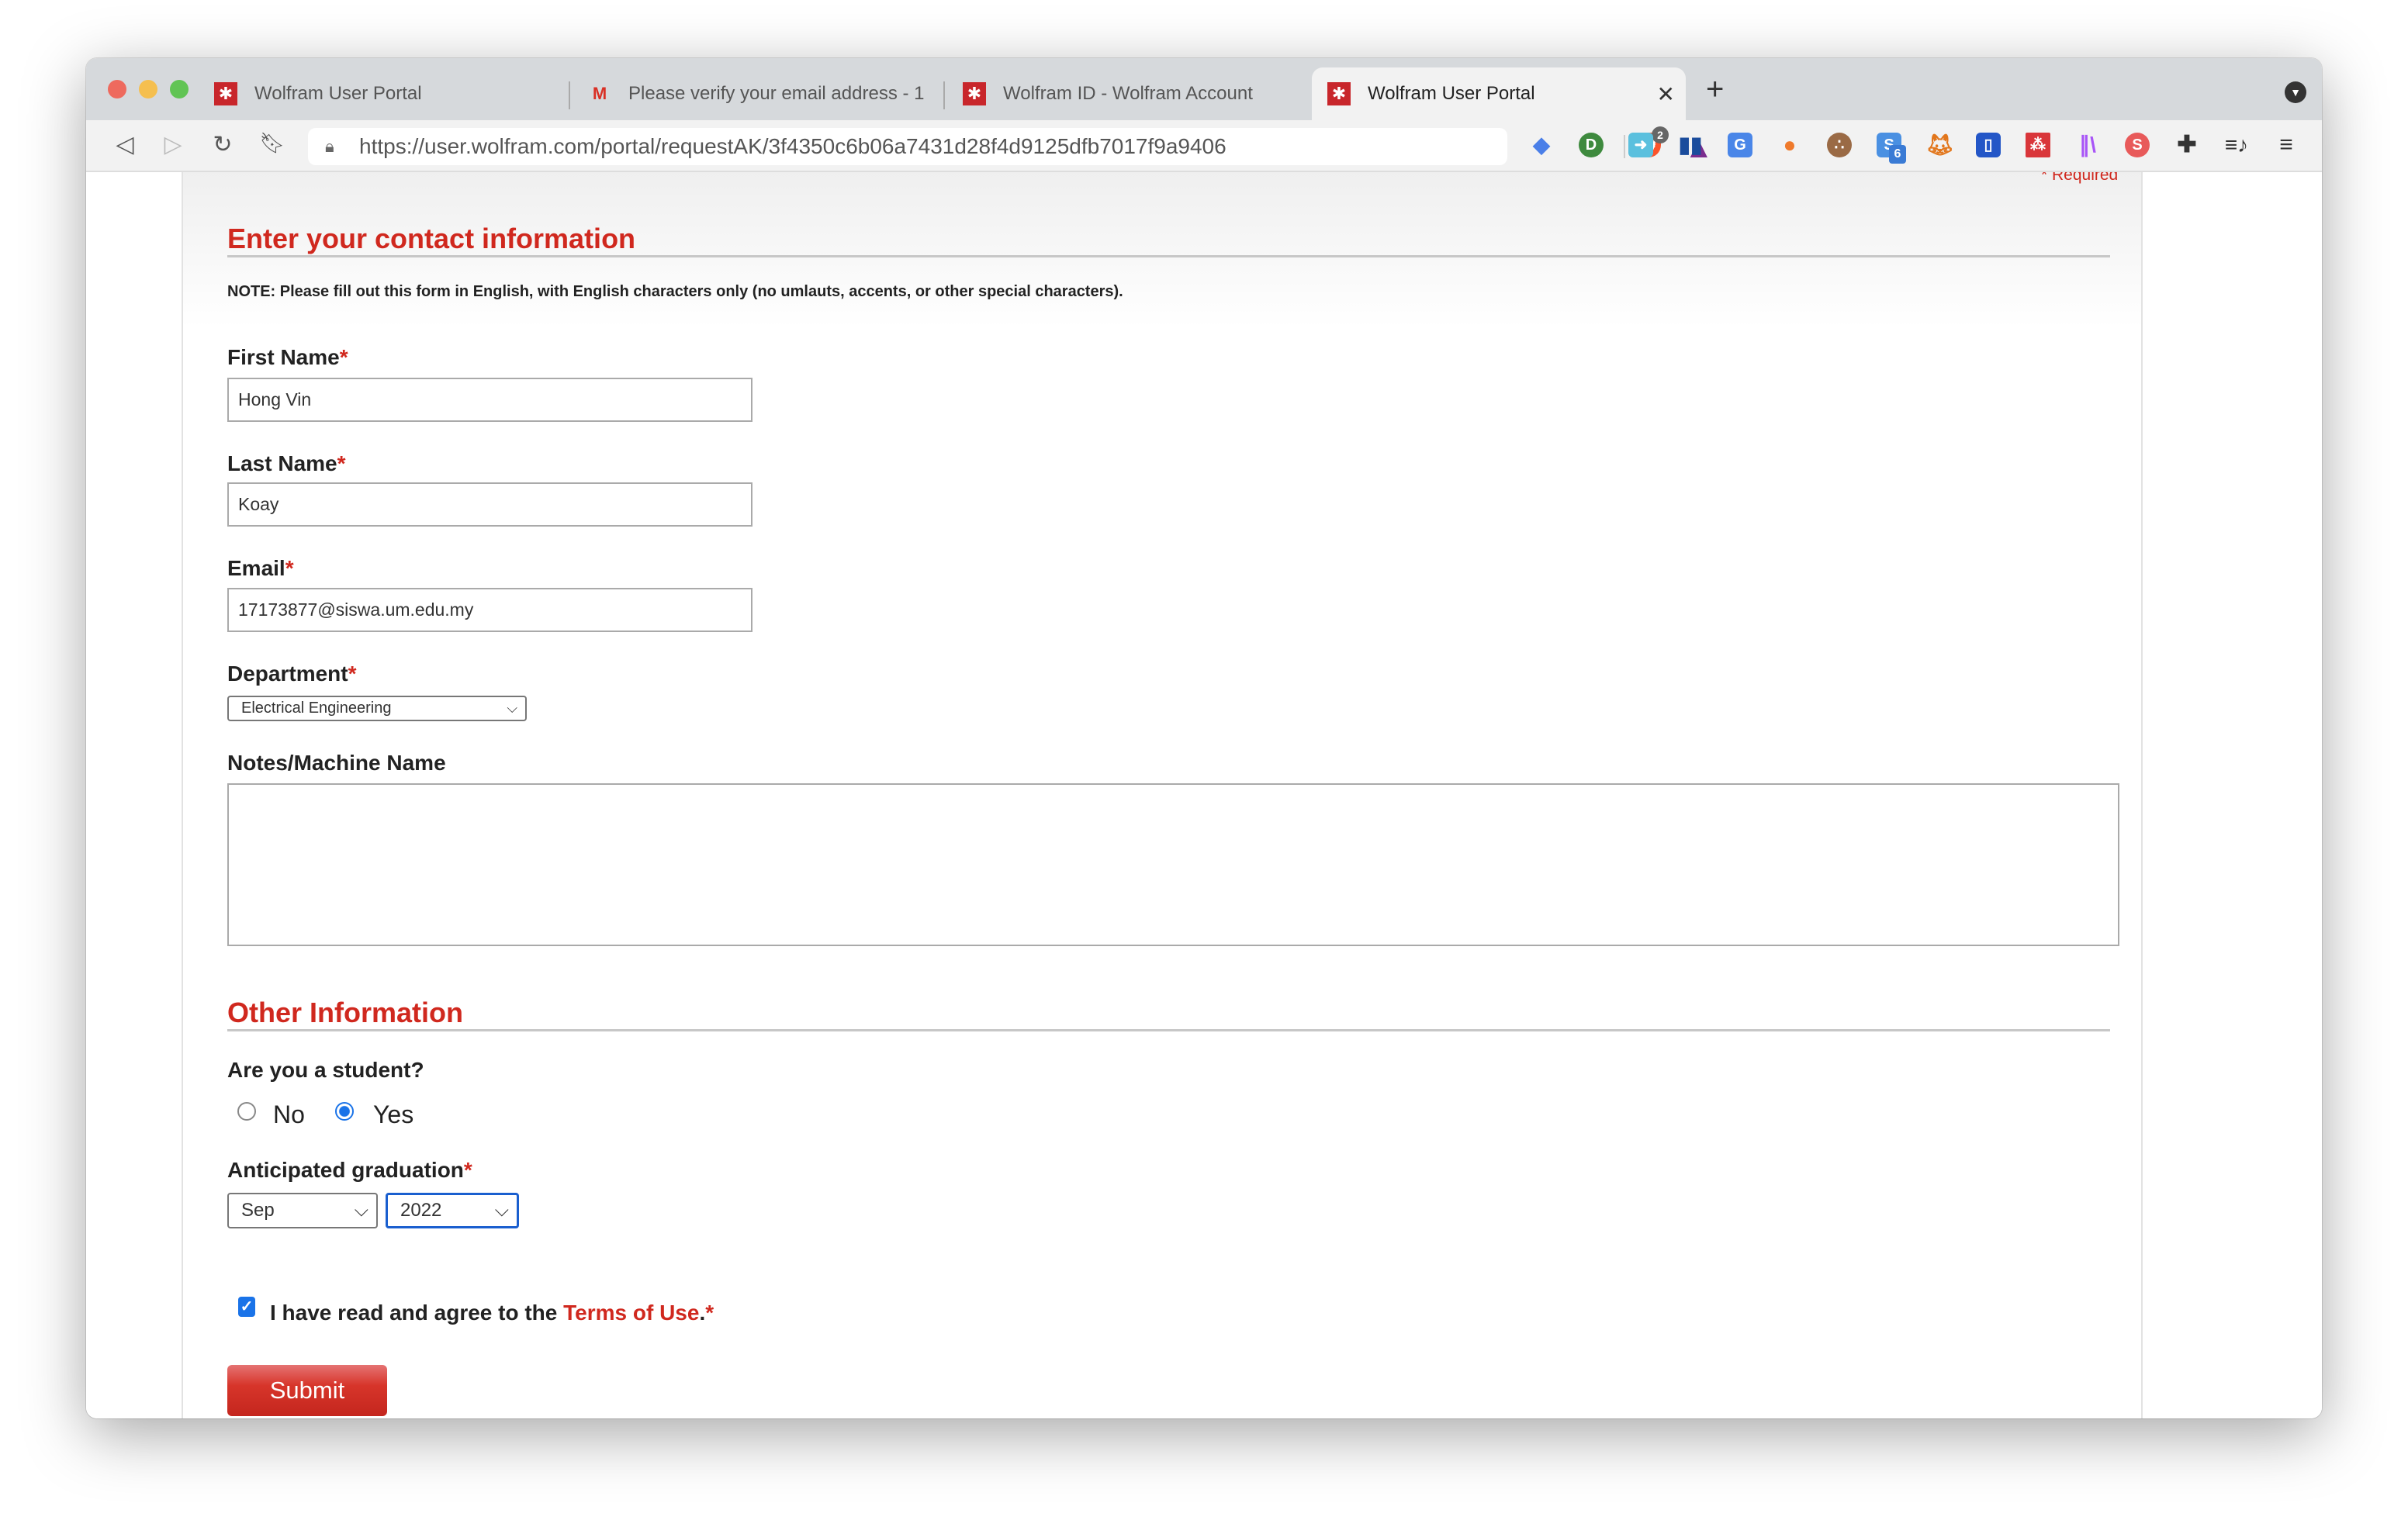 This screenshot has width=2408, height=1534. Describe the element at coordinates (287, 357) in the screenshot. I see `first-name-label: First Name*` at that location.